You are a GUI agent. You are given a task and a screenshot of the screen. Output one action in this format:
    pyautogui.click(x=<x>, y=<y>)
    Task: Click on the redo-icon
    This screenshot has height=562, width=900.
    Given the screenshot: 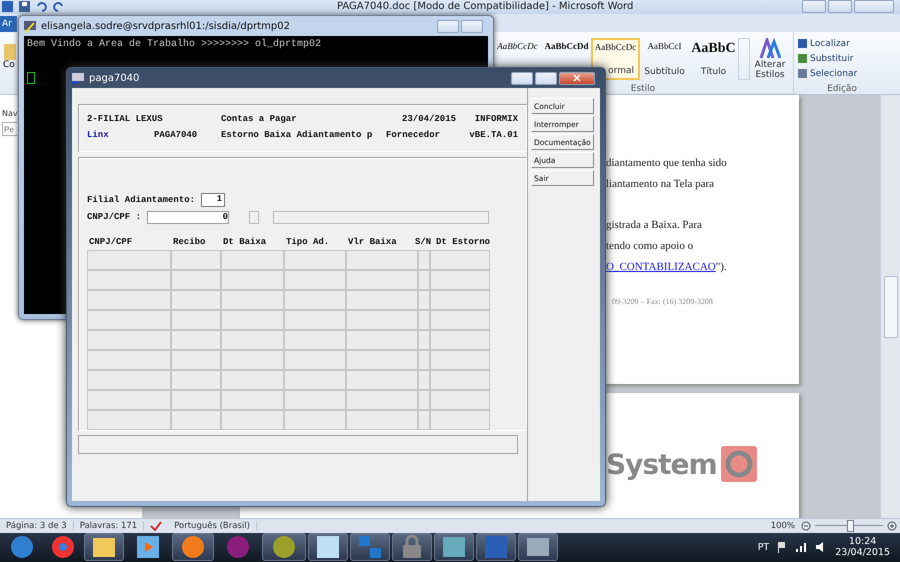 What is the action you would take?
    pyautogui.click(x=58, y=6)
    